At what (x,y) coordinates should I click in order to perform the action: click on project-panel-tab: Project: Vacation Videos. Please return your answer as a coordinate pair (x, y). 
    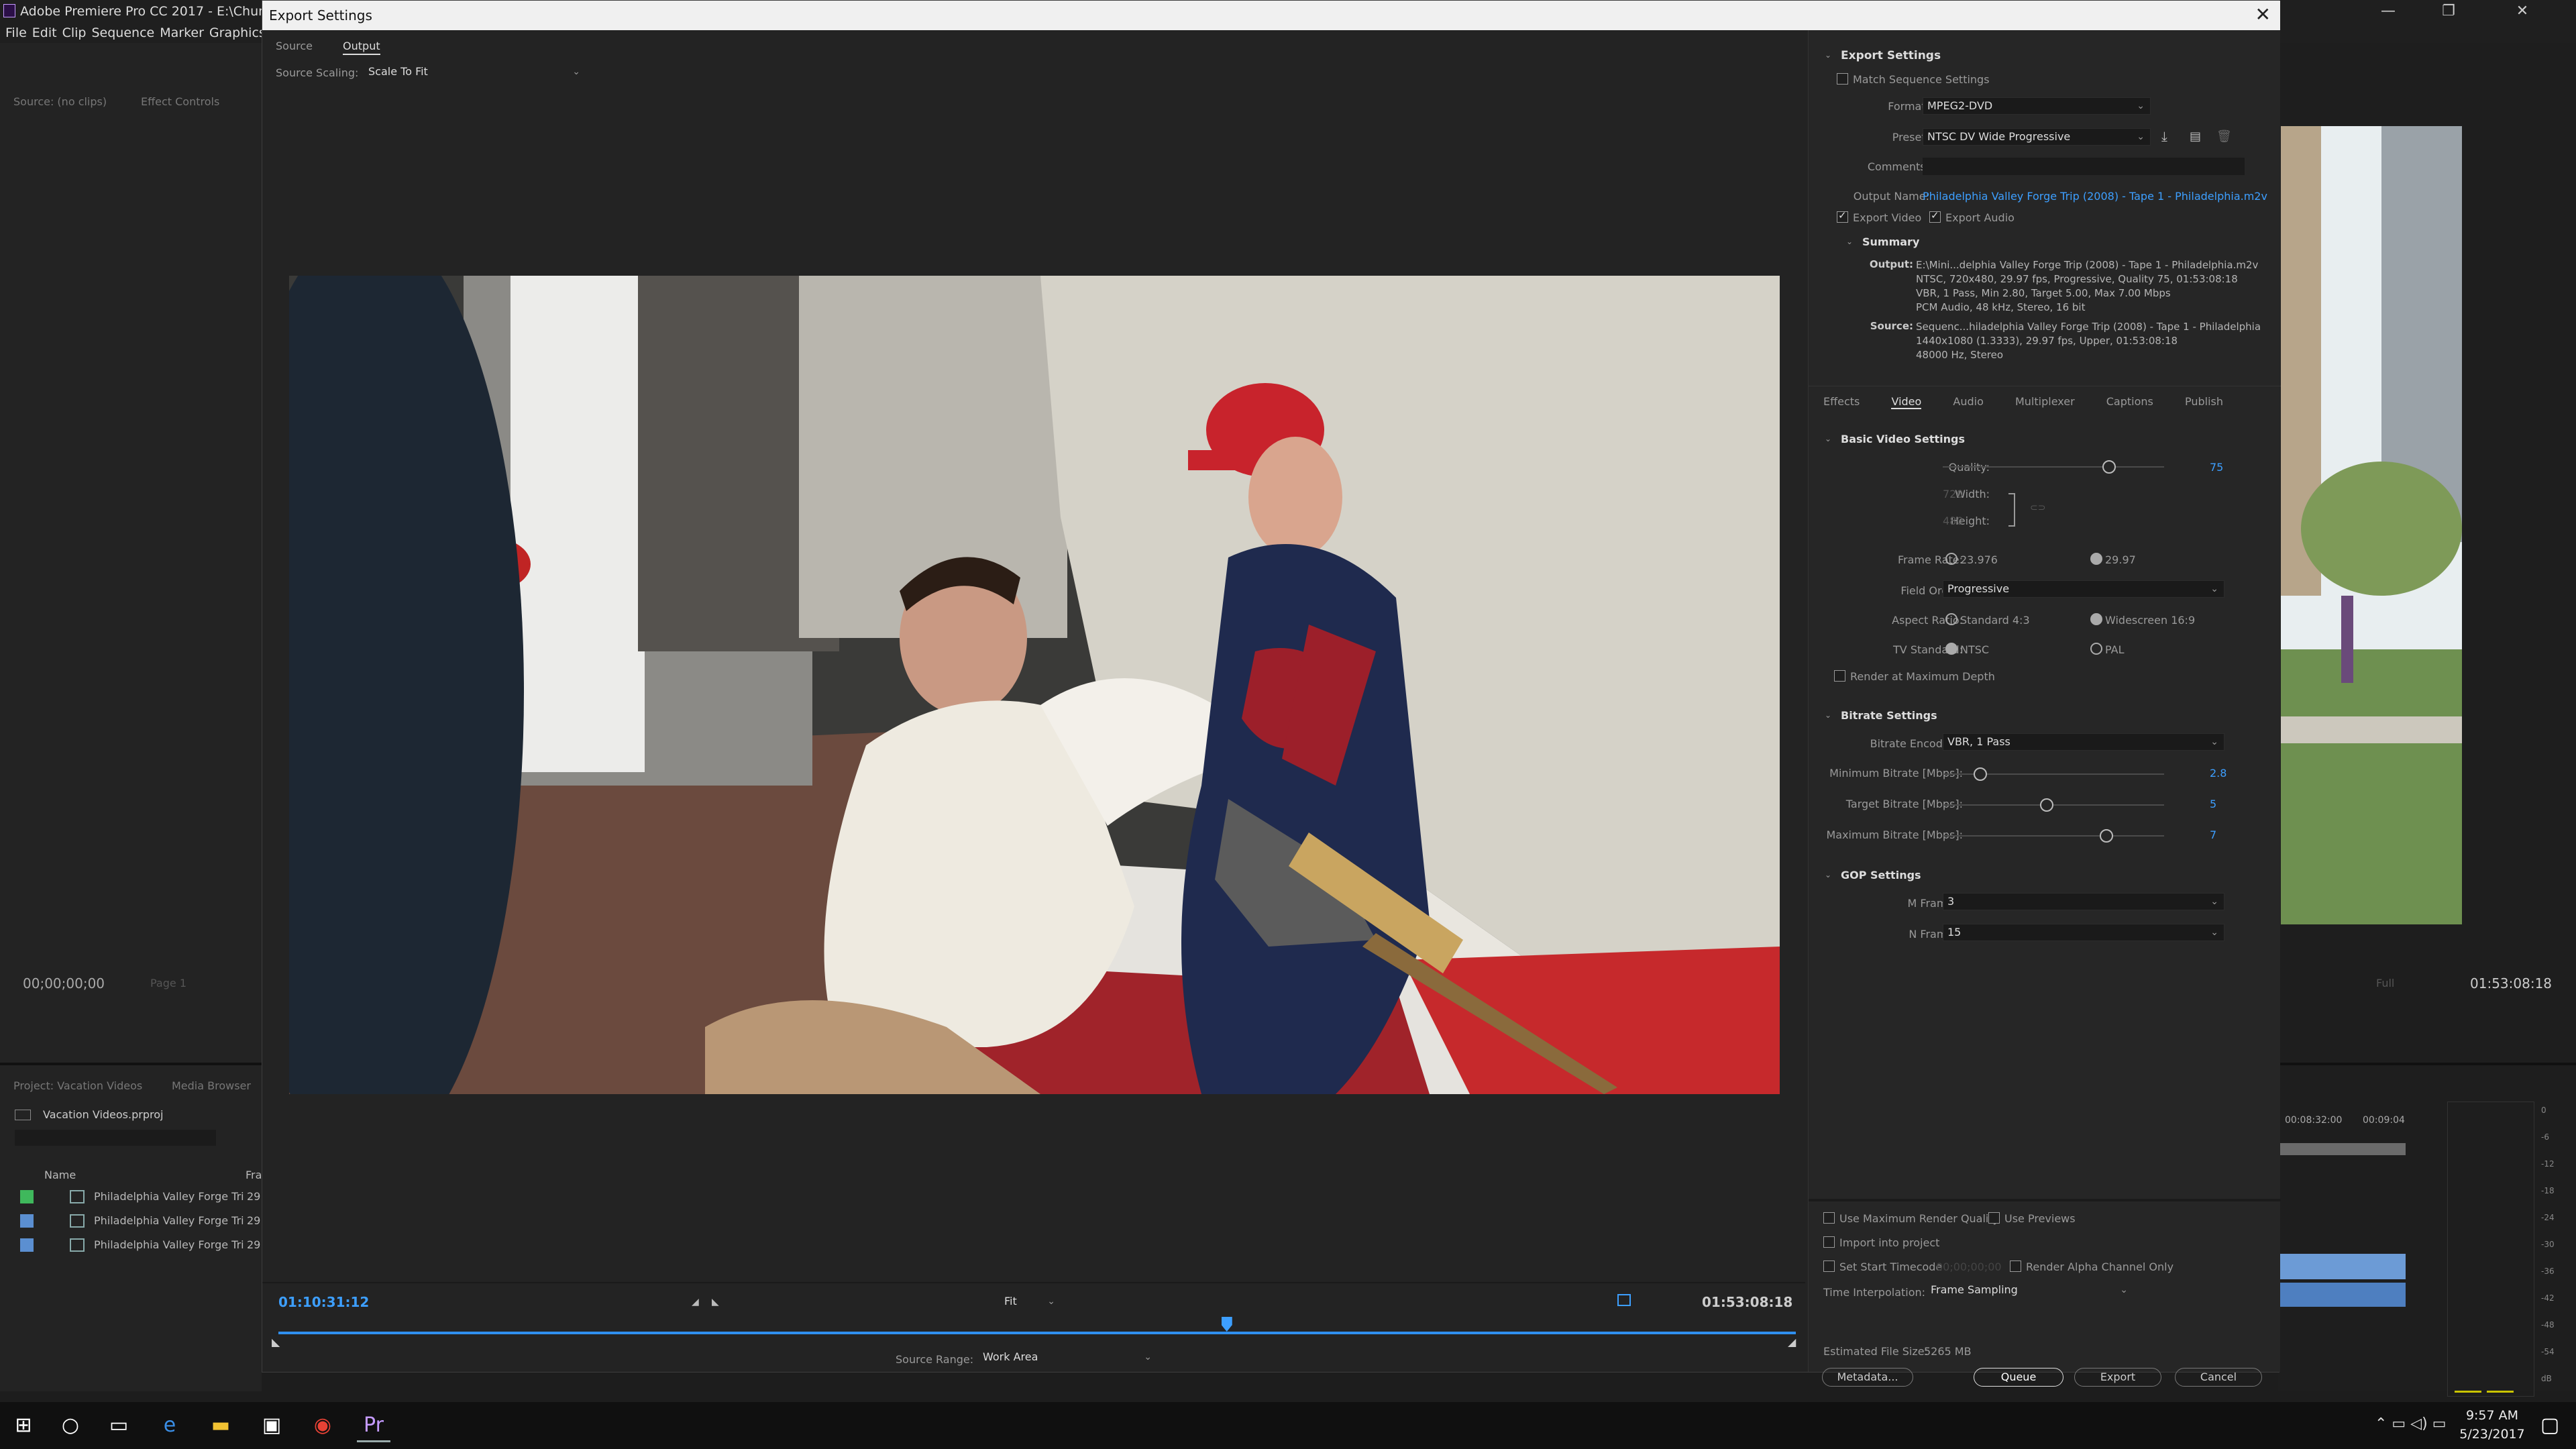
    Looking at the image, I should click on (77, 1085).